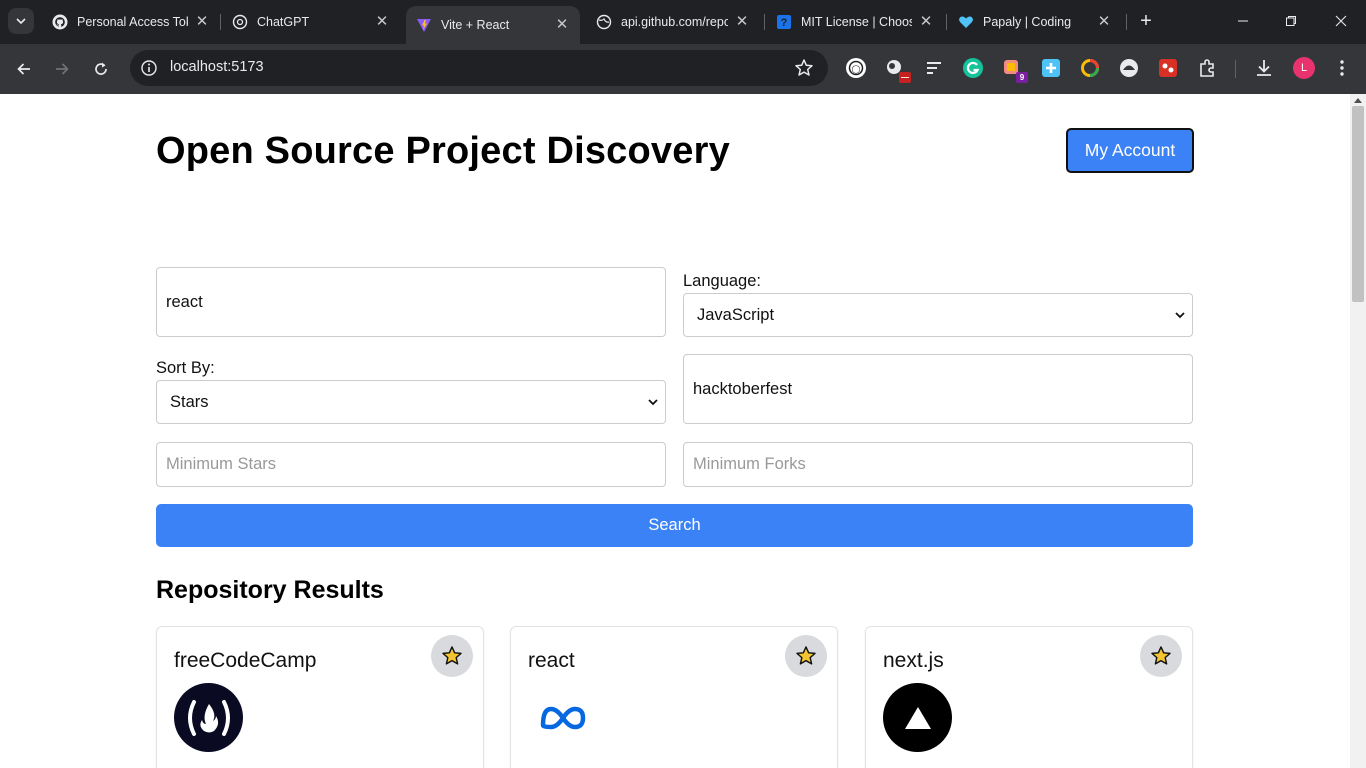 This screenshot has height=768, width=1366. Describe the element at coordinates (149, 68) in the screenshot. I see `site-info-icon` at that location.